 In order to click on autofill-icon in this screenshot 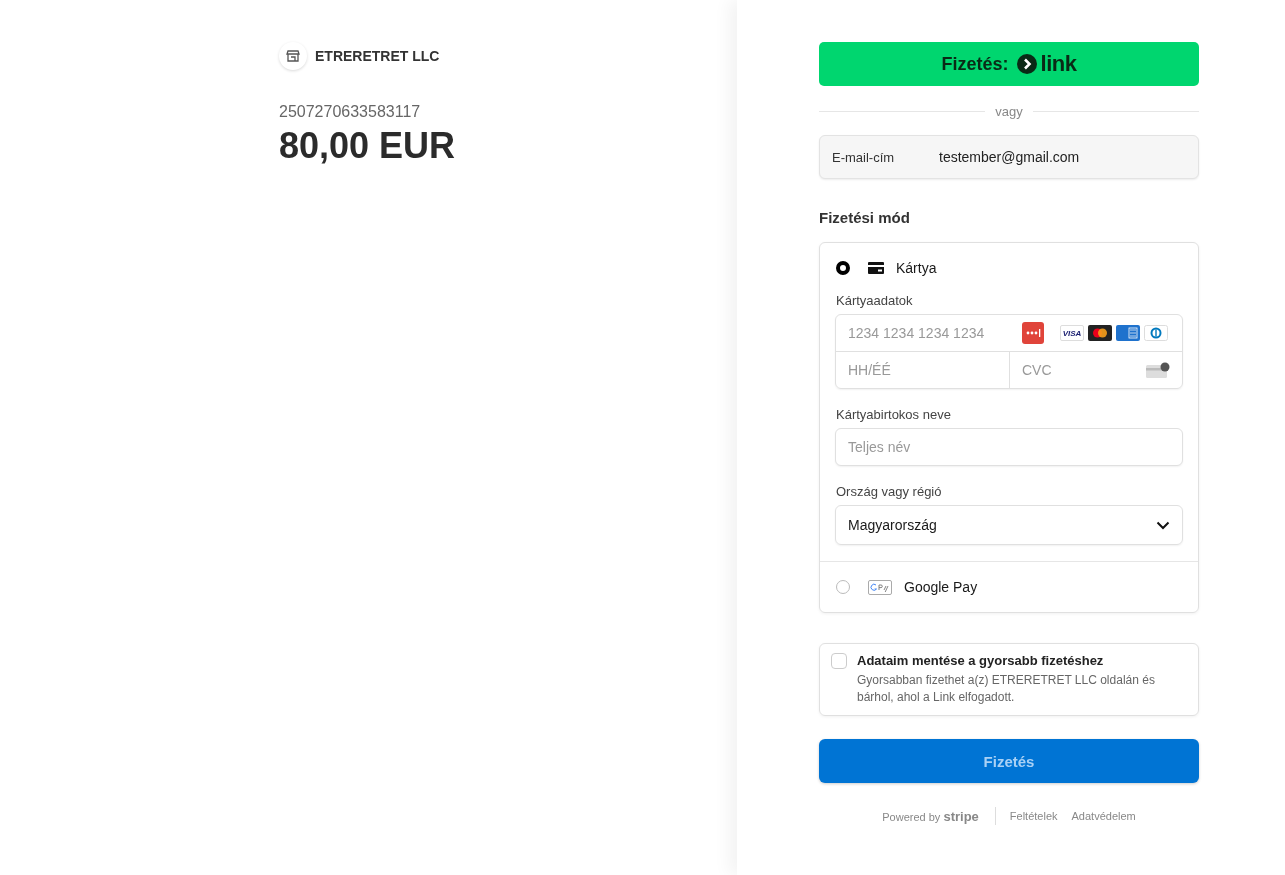, I will do `click(1033, 333)`.